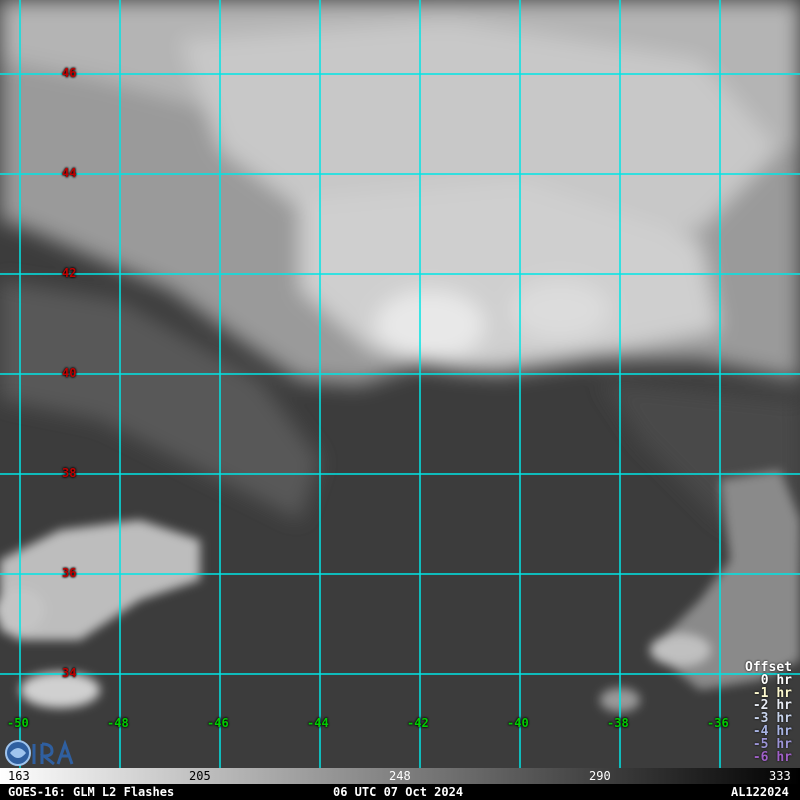  What do you see at coordinates (780, 776) in the screenshot?
I see `colorbar-tick: 333` at bounding box center [780, 776].